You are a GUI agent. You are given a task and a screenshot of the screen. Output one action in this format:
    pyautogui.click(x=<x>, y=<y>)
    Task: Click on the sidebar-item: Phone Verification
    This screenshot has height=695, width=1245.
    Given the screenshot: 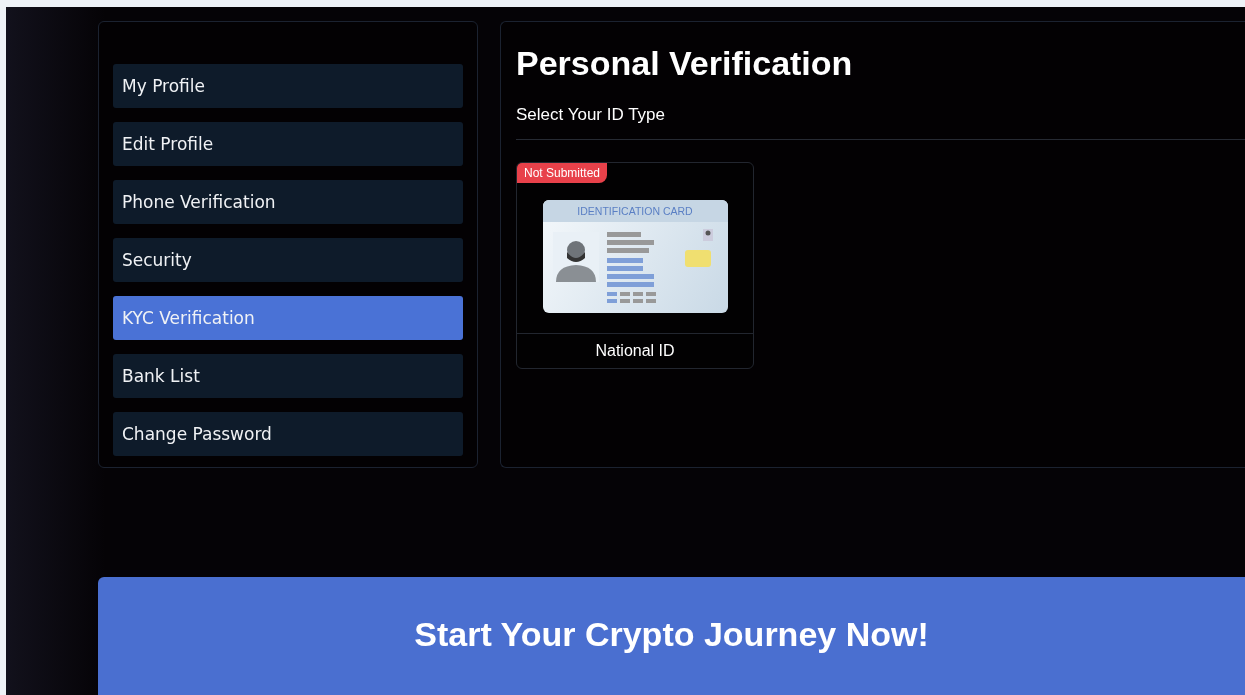 What is the action you would take?
    pyautogui.click(x=288, y=202)
    